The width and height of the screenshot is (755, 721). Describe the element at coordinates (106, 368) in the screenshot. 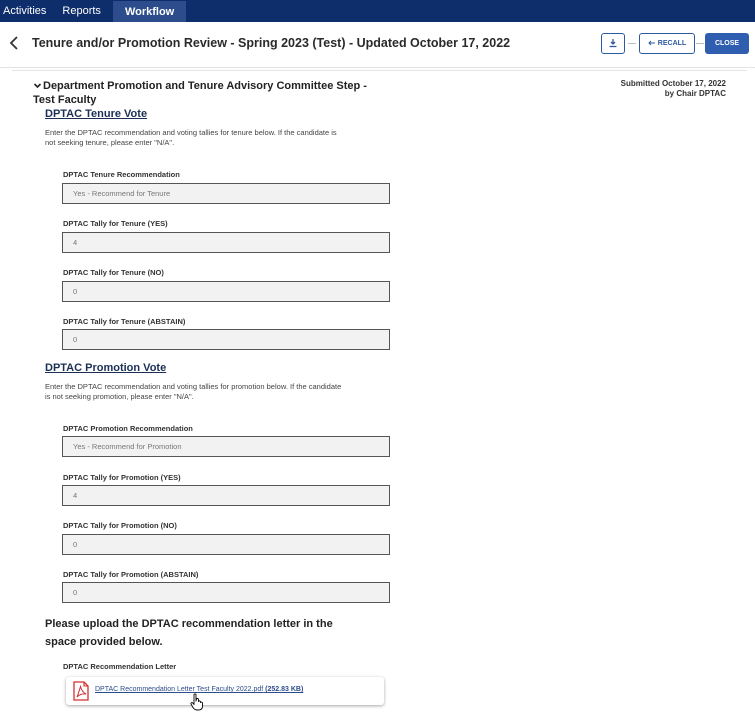

I see `promotion-vote-title: DPTAC Promotion Vote` at that location.